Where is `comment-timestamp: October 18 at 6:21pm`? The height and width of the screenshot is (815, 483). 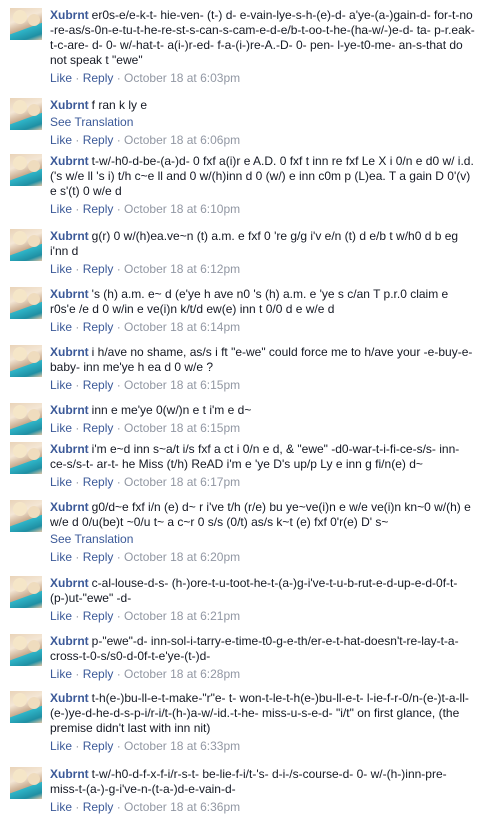
comment-timestamp: October 18 at 6:21pm is located at coordinates (182, 616).